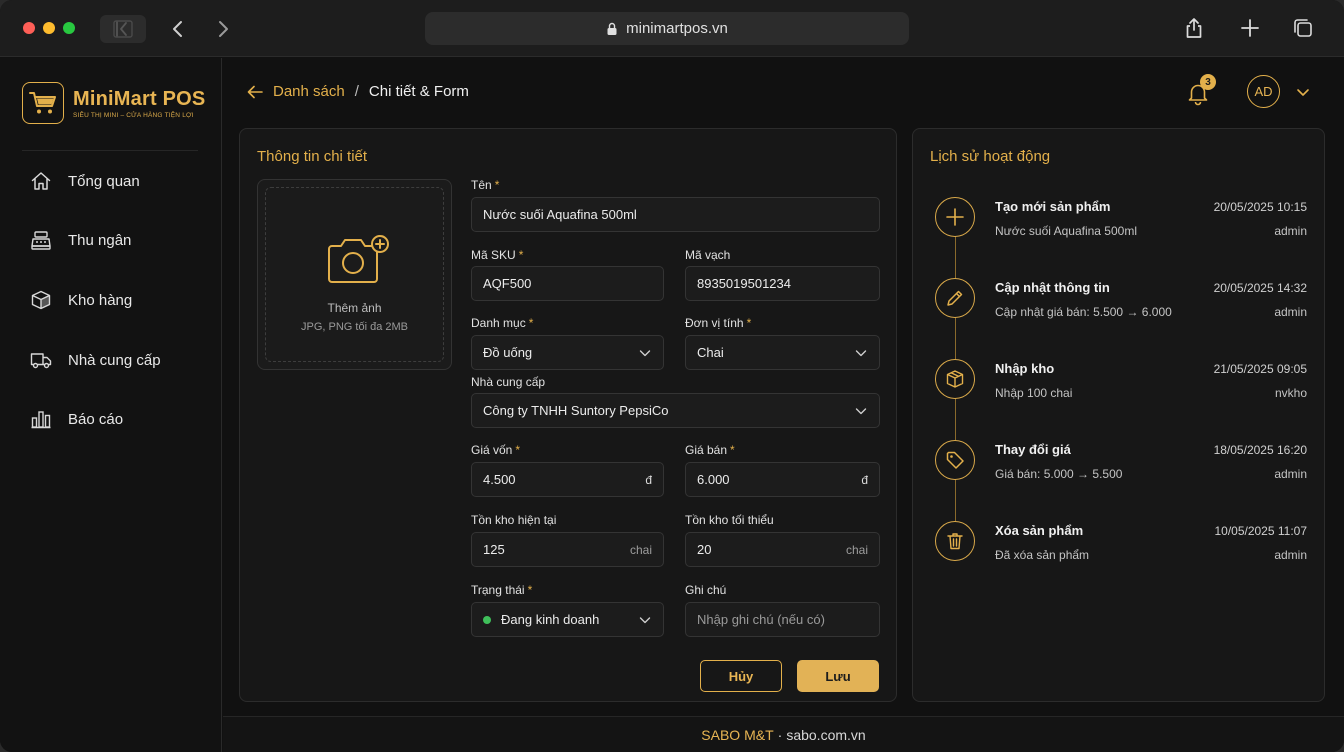 The height and width of the screenshot is (752, 1344). I want to click on tab-overview-button, so click(1303, 28).